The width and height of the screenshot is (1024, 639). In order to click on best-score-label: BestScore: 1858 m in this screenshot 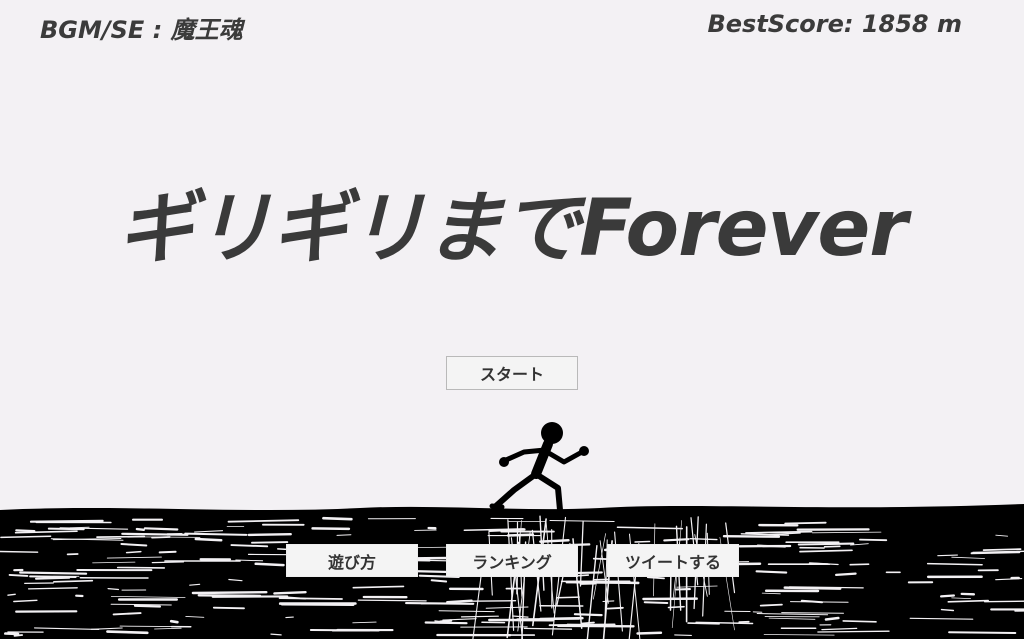, I will do `click(834, 24)`.